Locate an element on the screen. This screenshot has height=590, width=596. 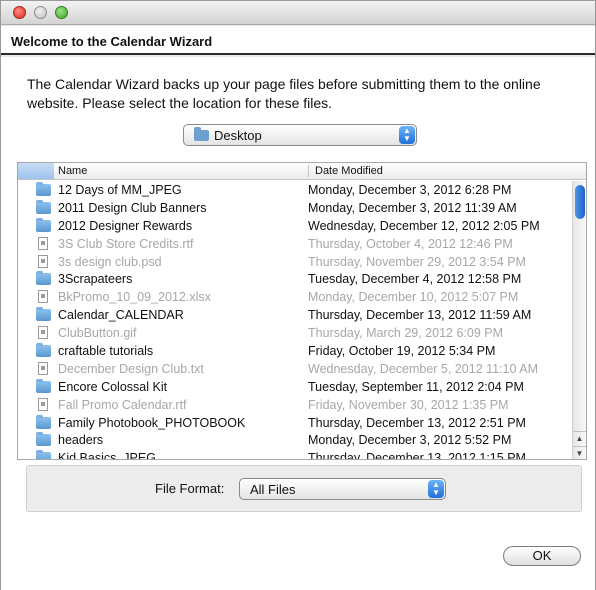
file-name: 12 Days of MM_JPEG is located at coordinates (120, 190).